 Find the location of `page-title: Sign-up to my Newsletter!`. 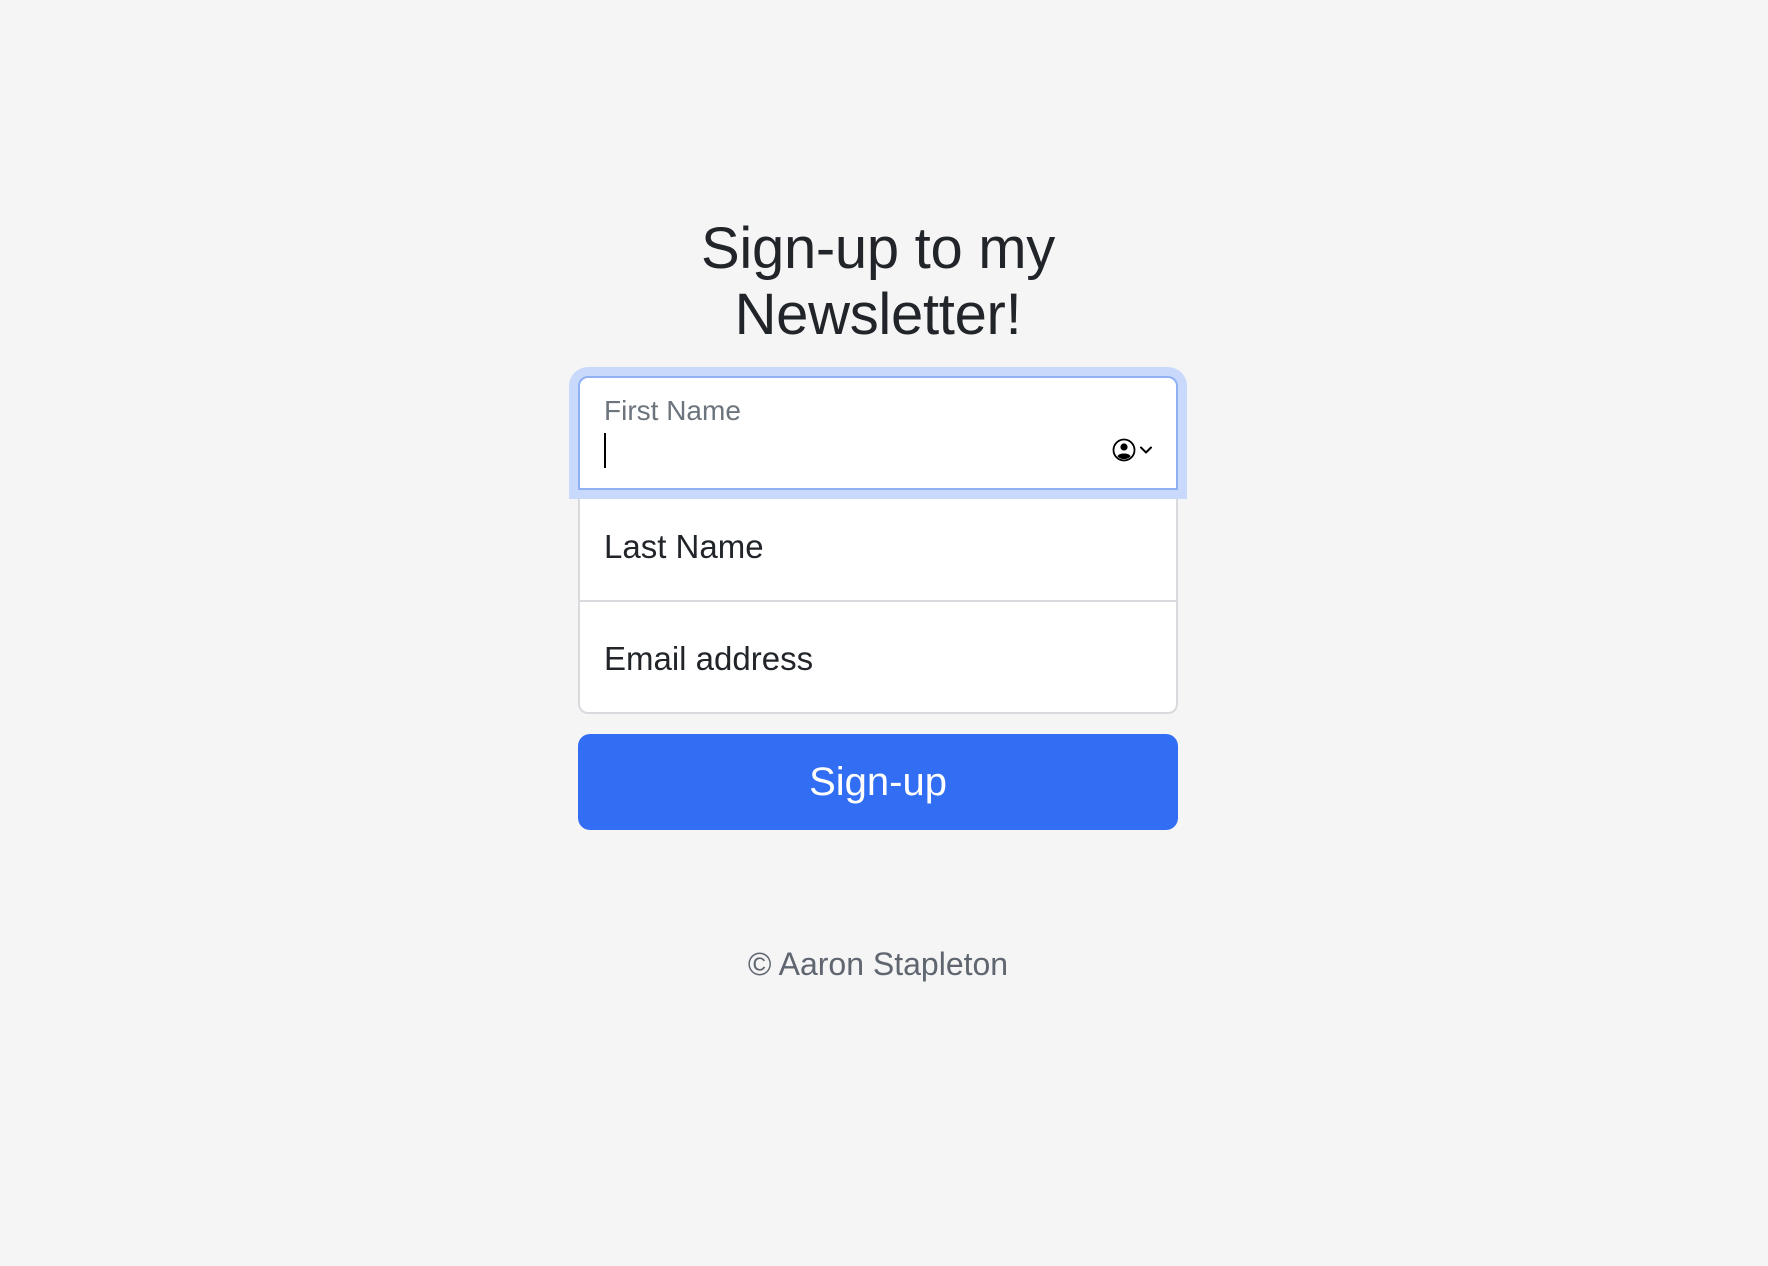

page-title: Sign-up to my Newsletter! is located at coordinates (878, 282).